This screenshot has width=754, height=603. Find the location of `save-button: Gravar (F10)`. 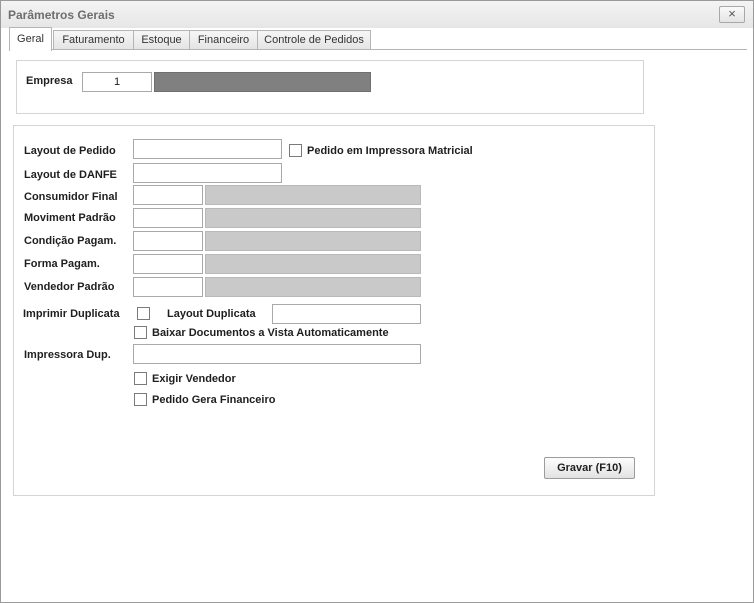

save-button: Gravar (F10) is located at coordinates (589, 468).